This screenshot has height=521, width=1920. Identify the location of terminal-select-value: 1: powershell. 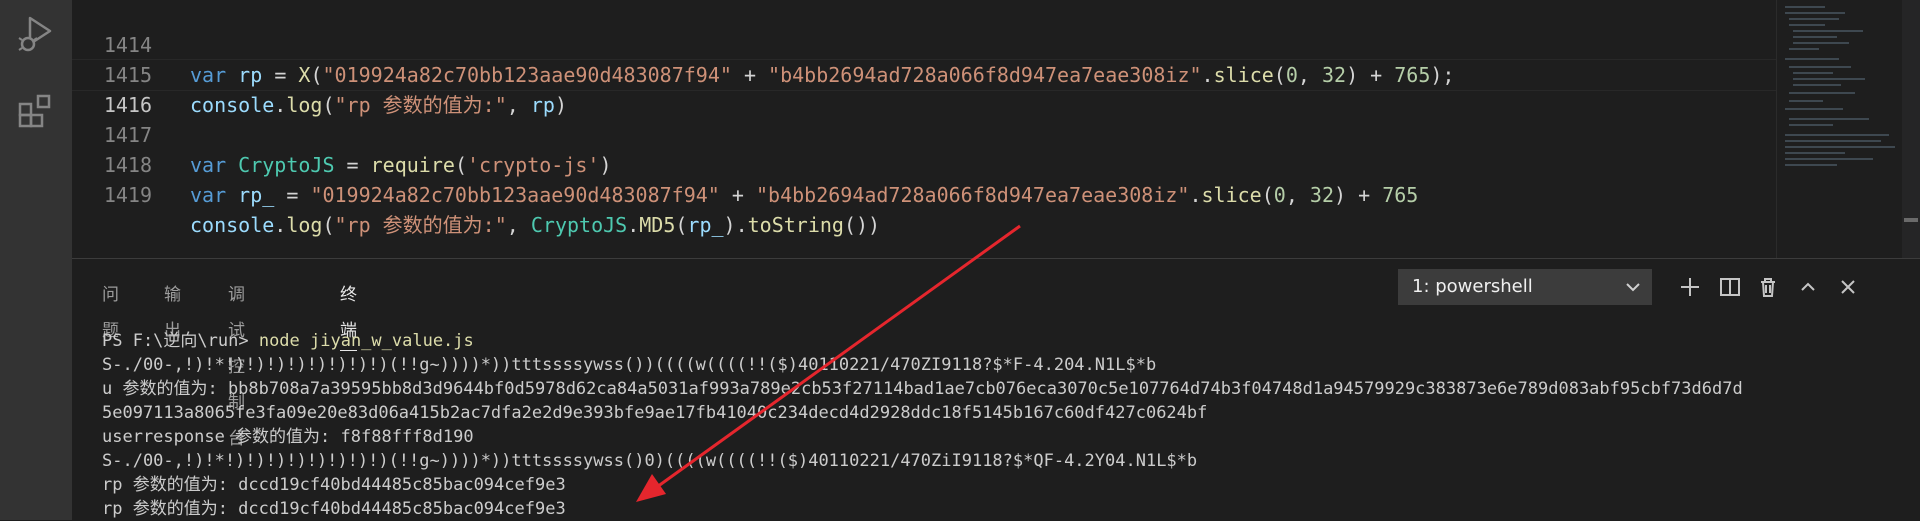
(1472, 286).